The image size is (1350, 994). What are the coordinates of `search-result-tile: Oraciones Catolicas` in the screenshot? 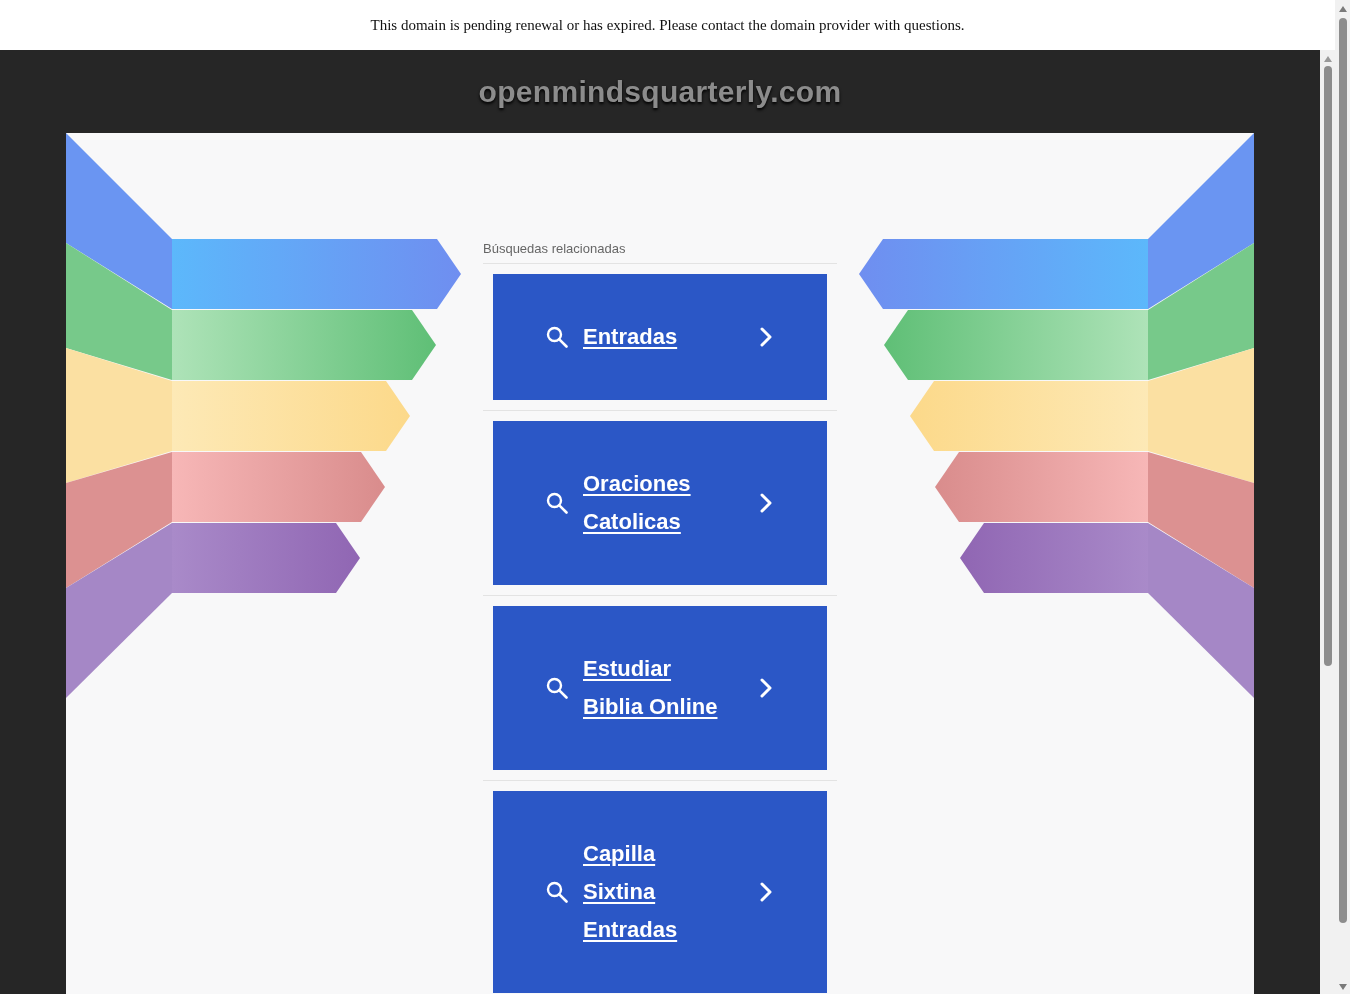 It's located at (660, 502).